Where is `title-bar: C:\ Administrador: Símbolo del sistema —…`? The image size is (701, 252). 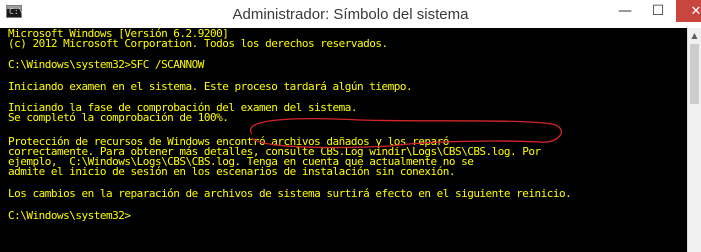
title-bar: C:\ Administrador: Símbolo del sistema —… is located at coordinates (350, 14).